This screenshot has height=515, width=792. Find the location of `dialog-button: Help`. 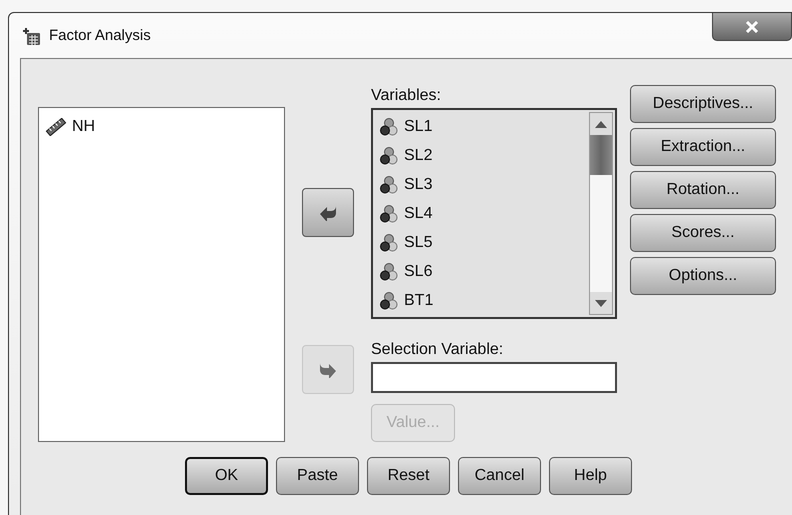

dialog-button: Help is located at coordinates (590, 476).